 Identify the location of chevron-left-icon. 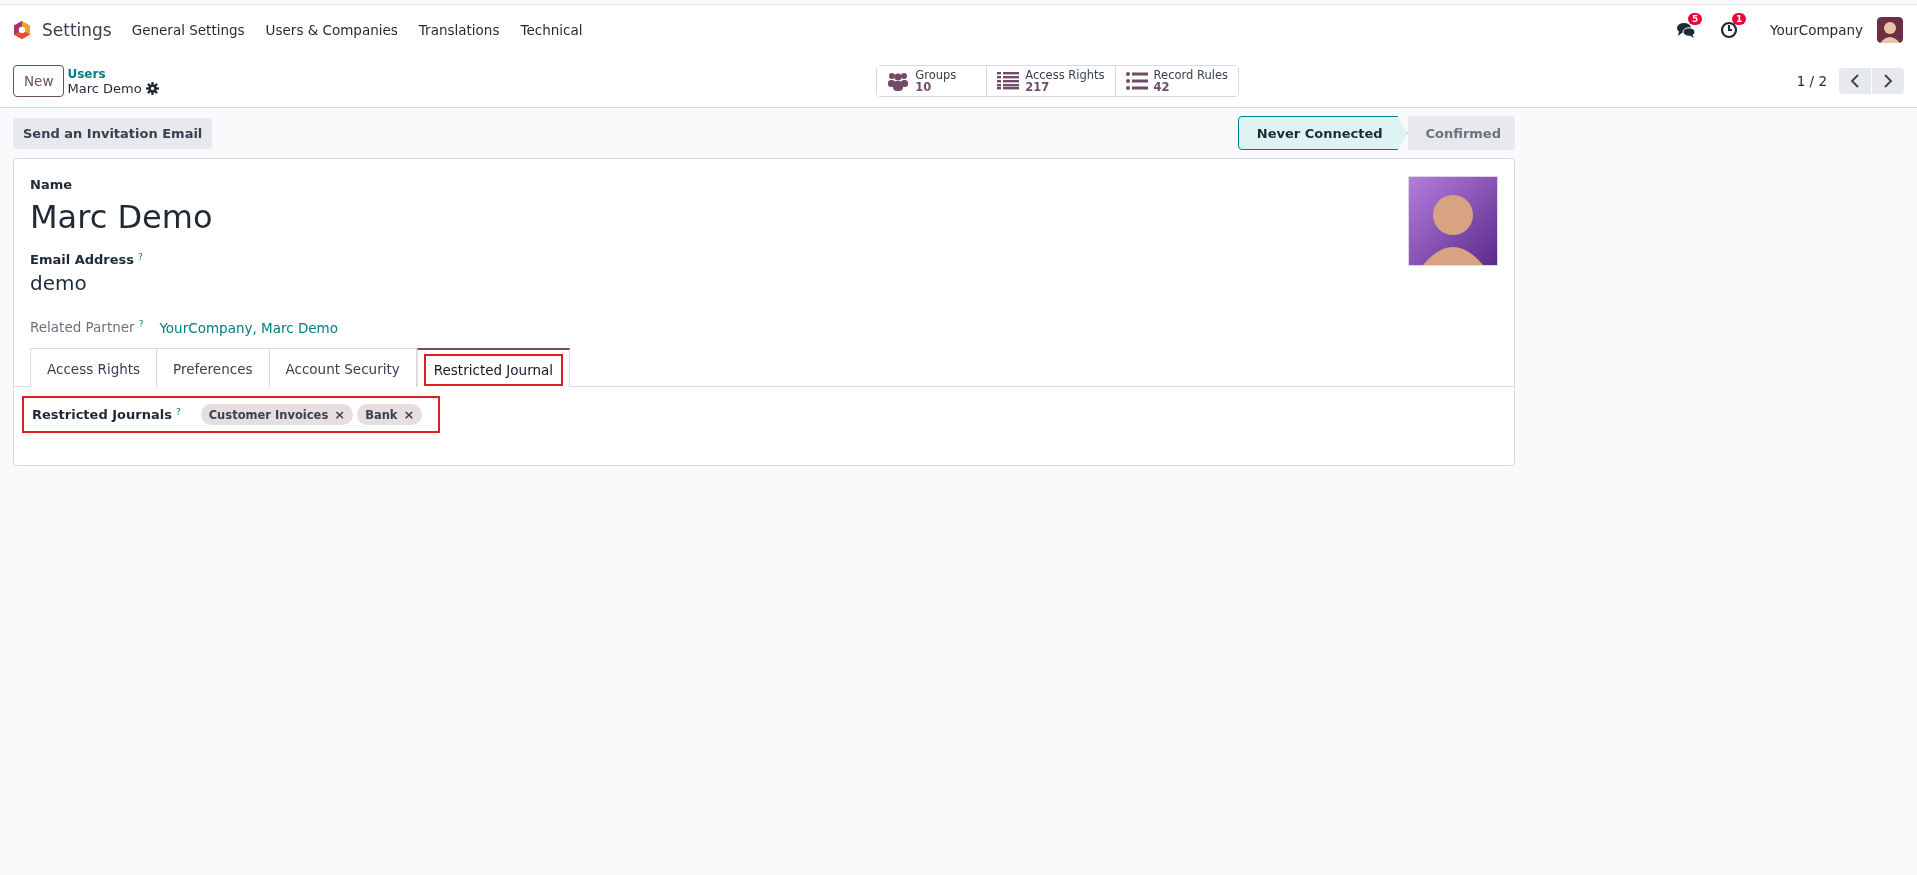
(1855, 81).